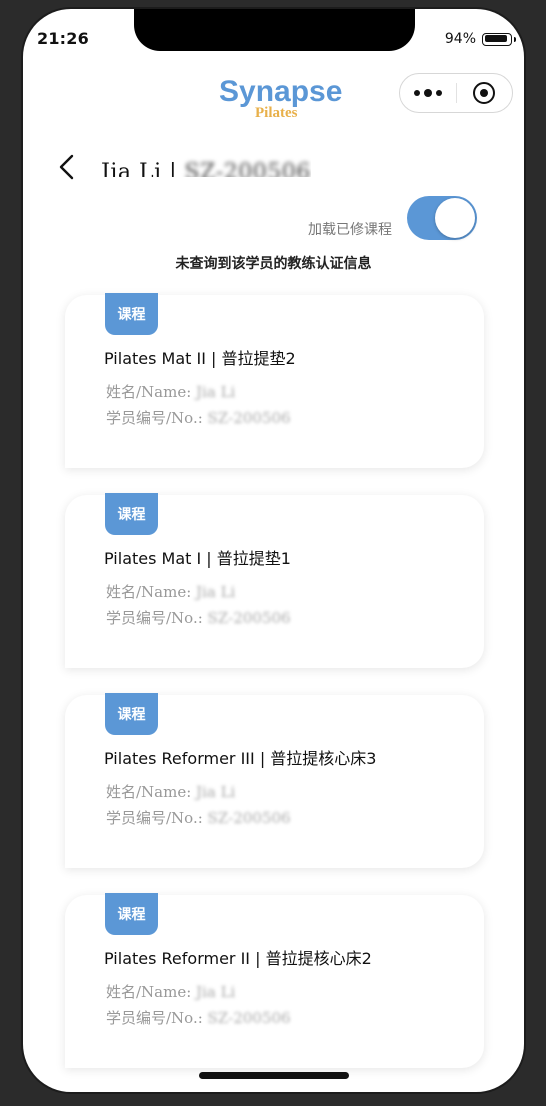  What do you see at coordinates (67, 167) in the screenshot?
I see `back-chevron-icon` at bounding box center [67, 167].